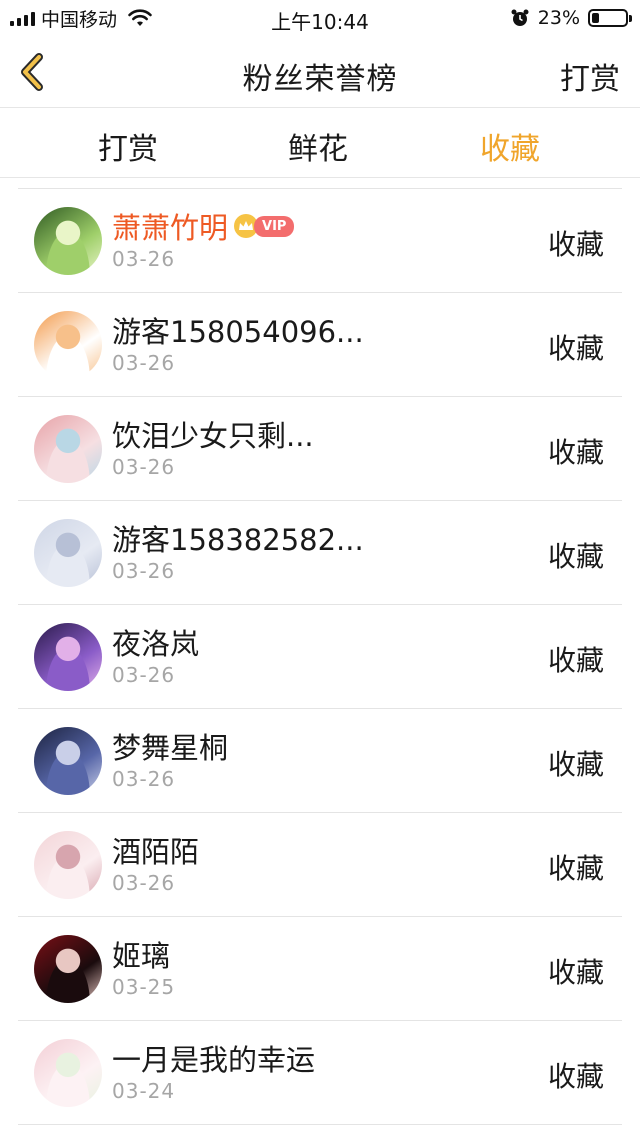 The image size is (640, 1139). What do you see at coordinates (510, 146) in the screenshot?
I see `tab-favorites: 收藏` at bounding box center [510, 146].